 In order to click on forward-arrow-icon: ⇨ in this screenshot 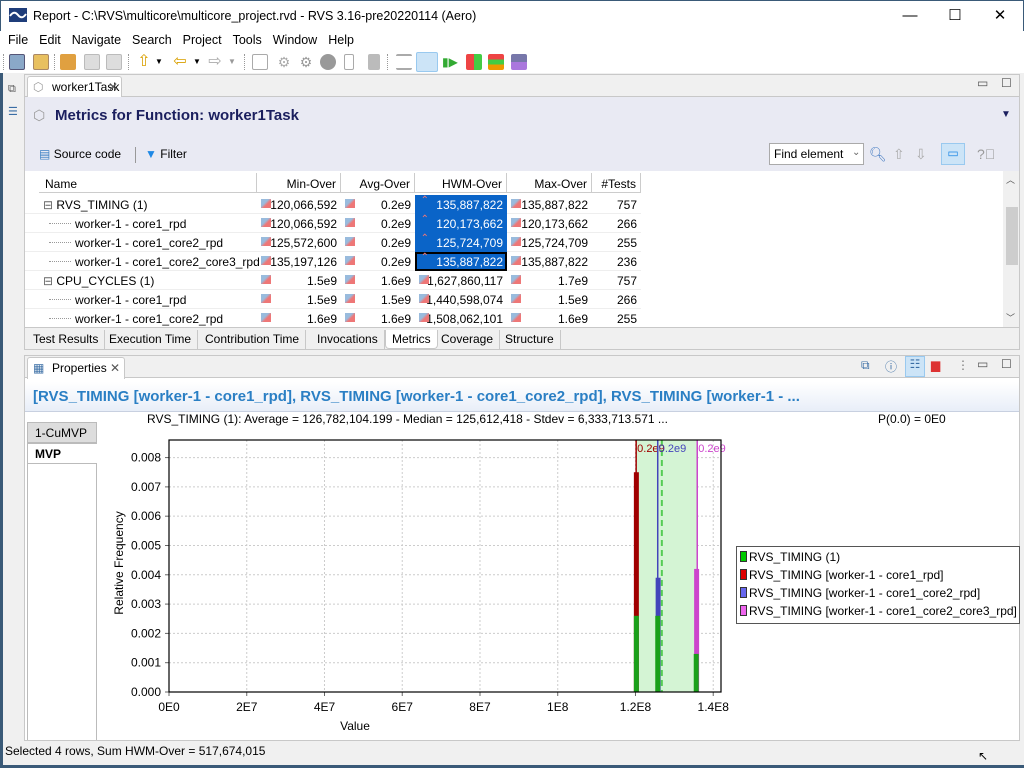, I will do `click(215, 62)`.